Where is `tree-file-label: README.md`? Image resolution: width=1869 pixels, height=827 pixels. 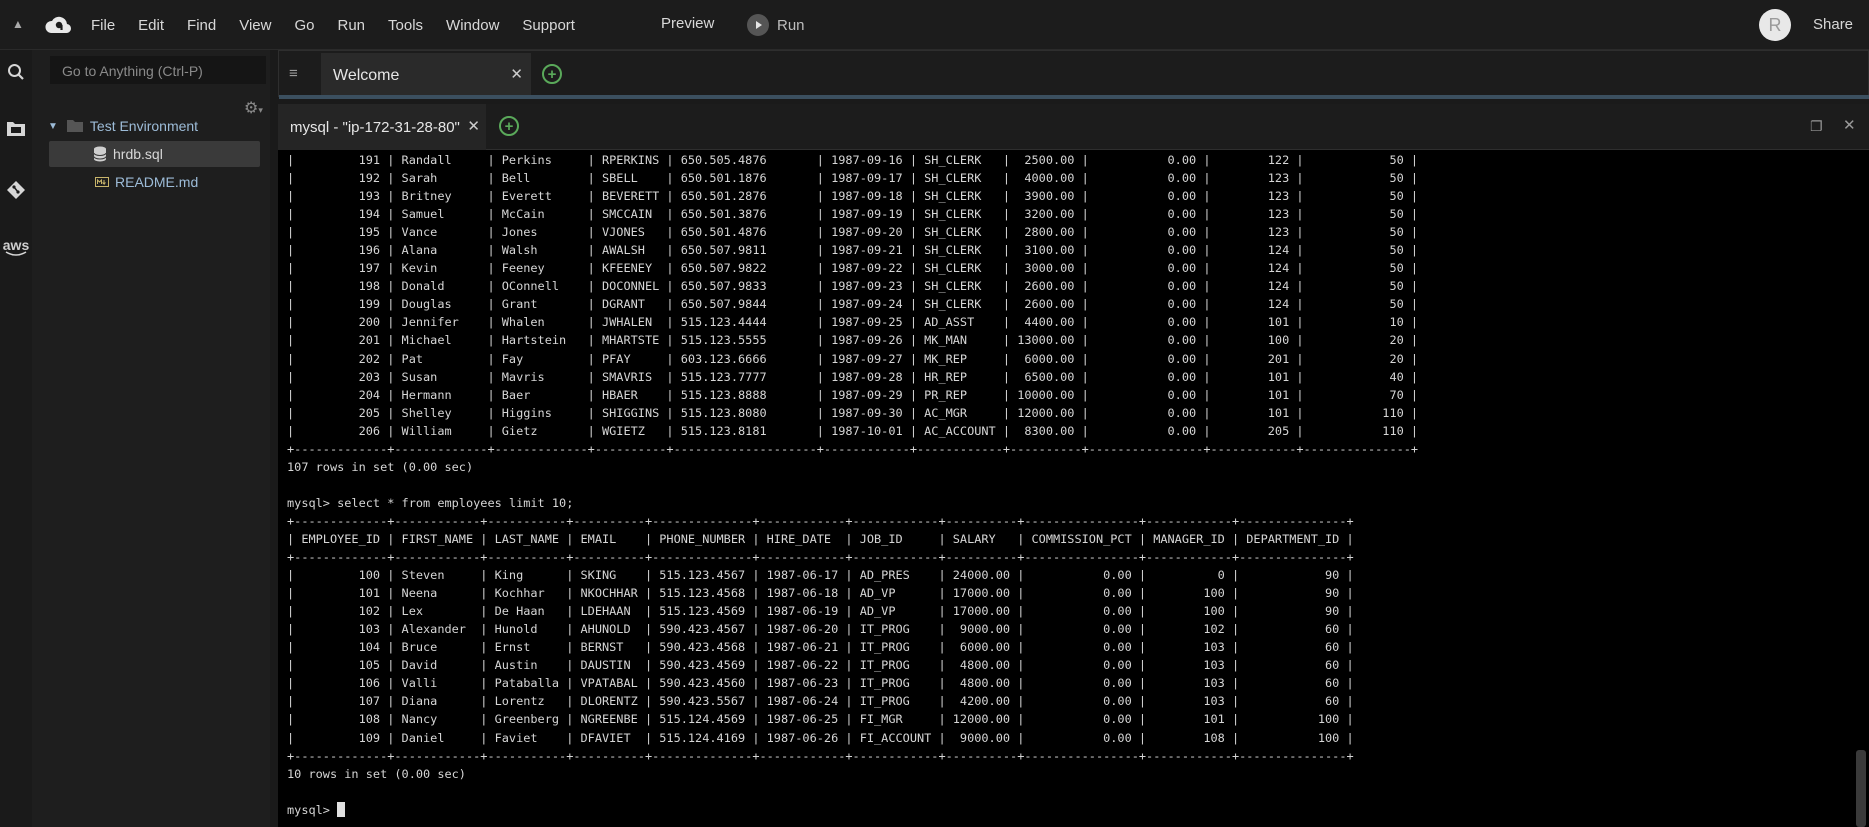
tree-file-label: README.md is located at coordinates (157, 182).